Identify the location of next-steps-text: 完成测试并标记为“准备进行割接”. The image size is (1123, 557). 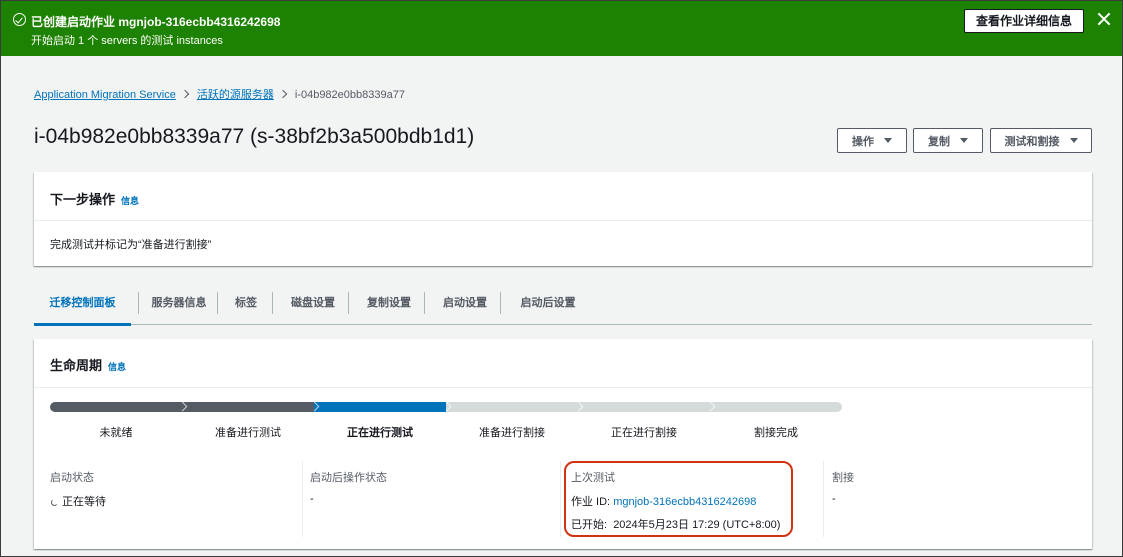
(131, 245).